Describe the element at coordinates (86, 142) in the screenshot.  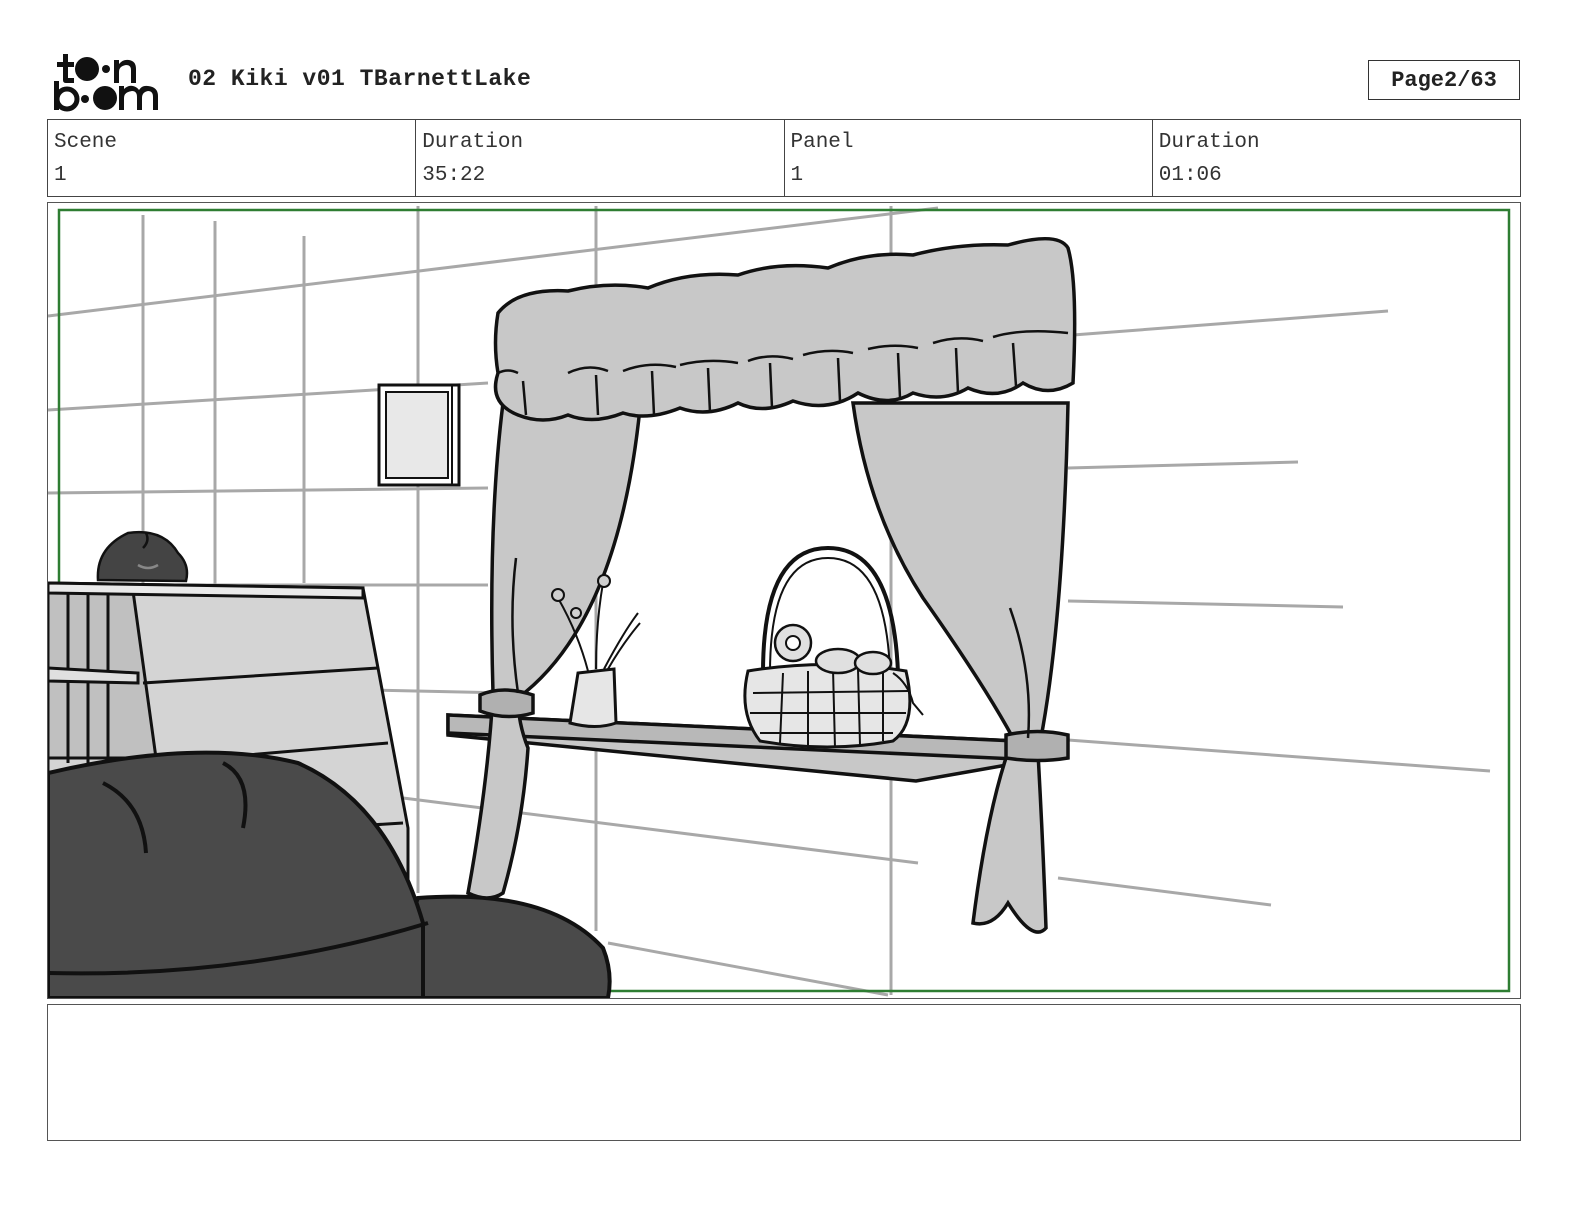
I see `scene-label: Scene` at that location.